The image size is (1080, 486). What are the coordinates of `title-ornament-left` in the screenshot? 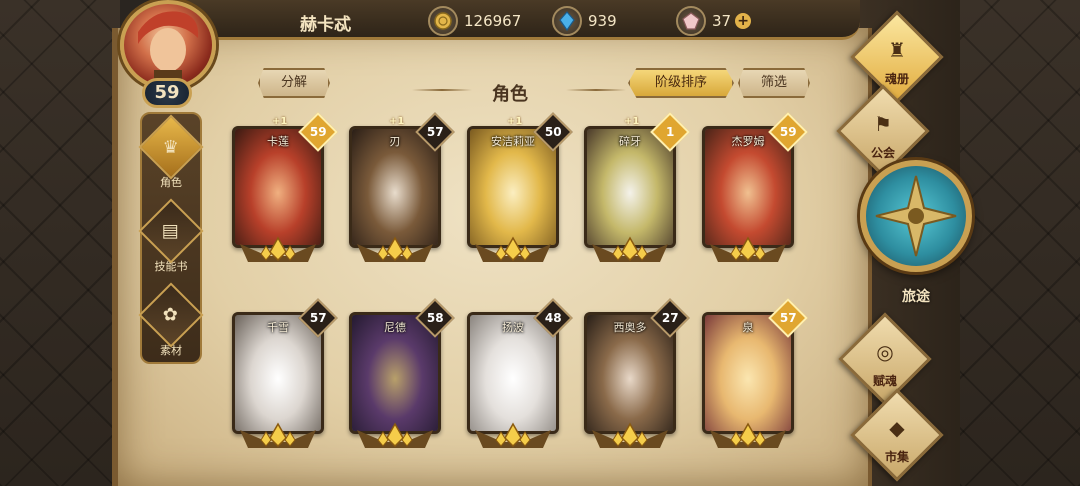 It's located at (442, 90).